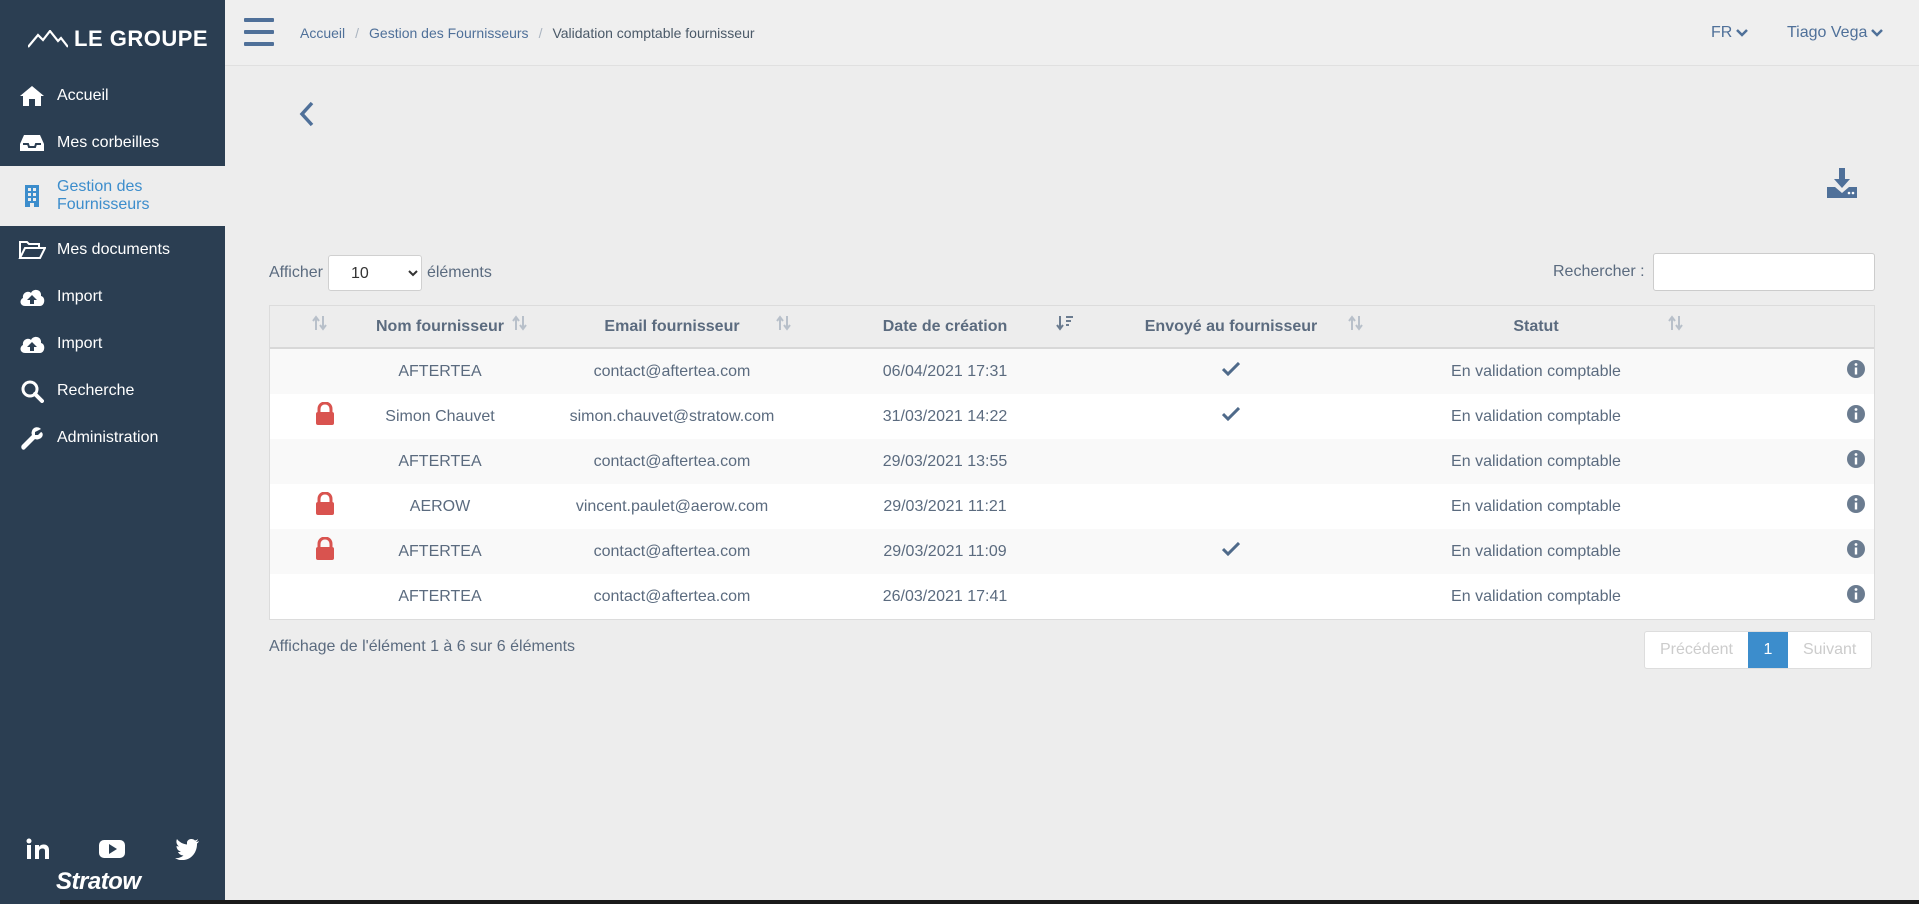 Image resolution: width=1919 pixels, height=904 pixels. What do you see at coordinates (1722, 32) in the screenshot?
I see `language-label: FR` at bounding box center [1722, 32].